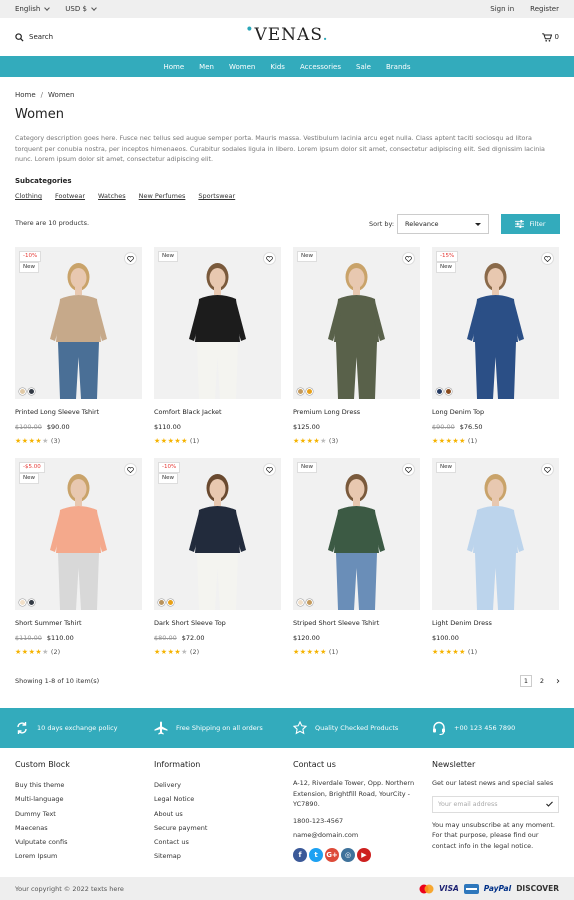 The image size is (574, 900). I want to click on newsletter-email-input: Your email address, so click(495, 804).